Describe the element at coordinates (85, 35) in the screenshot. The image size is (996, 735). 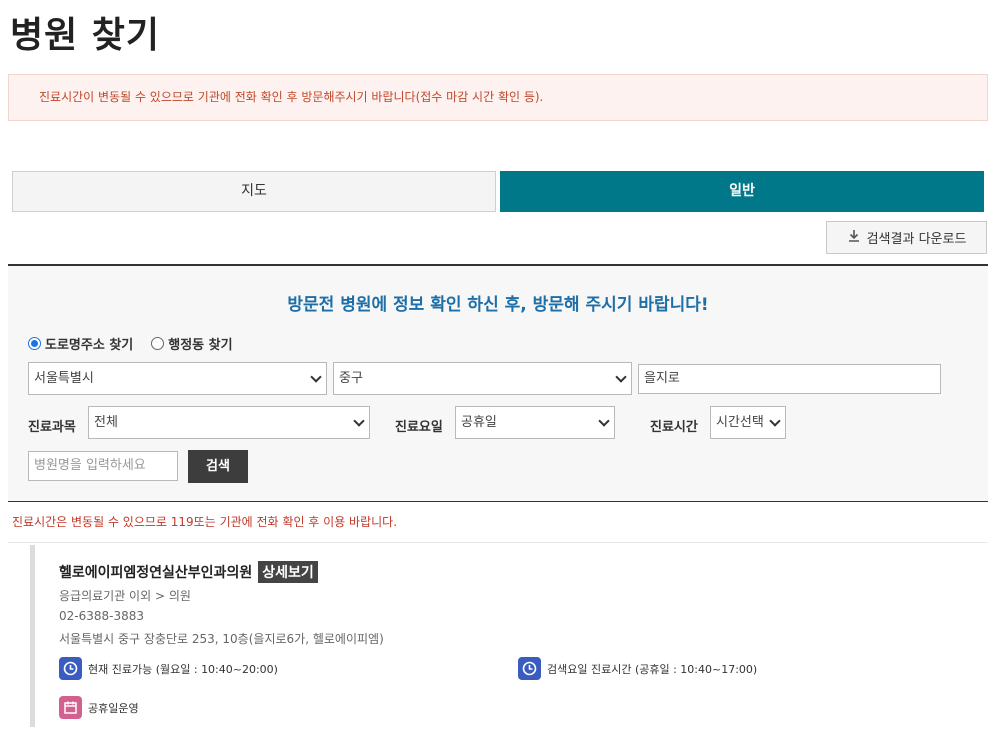
I see `page-title: 병원 찾기` at that location.